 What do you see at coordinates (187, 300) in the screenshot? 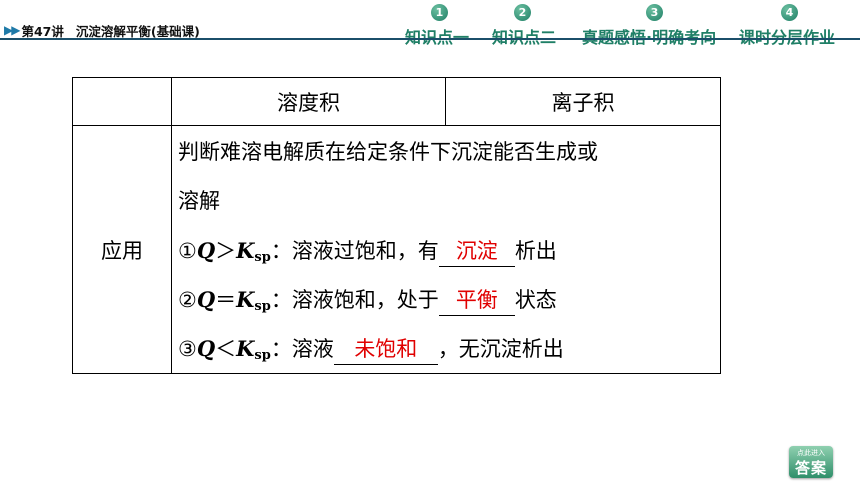
I see `rule-number: ②` at bounding box center [187, 300].